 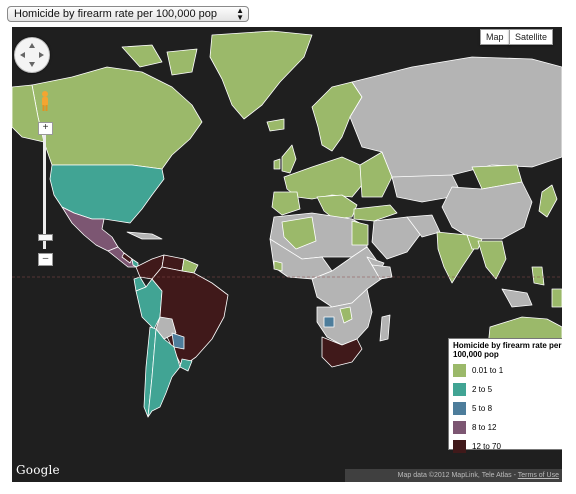 I want to click on pan-control, so click(x=32, y=55).